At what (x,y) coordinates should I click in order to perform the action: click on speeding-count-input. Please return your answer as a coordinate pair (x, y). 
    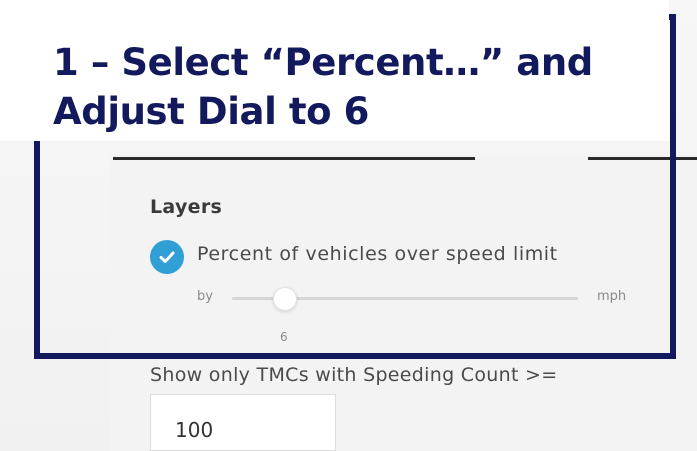
    Looking at the image, I should click on (243, 422).